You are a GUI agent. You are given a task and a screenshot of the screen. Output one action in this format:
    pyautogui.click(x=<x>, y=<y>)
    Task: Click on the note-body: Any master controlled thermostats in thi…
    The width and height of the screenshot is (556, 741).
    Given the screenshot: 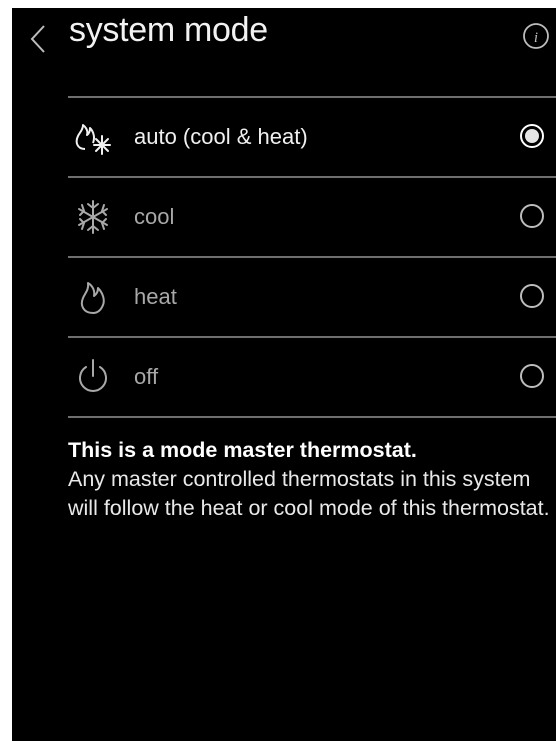 What is the action you would take?
    pyautogui.click(x=309, y=493)
    